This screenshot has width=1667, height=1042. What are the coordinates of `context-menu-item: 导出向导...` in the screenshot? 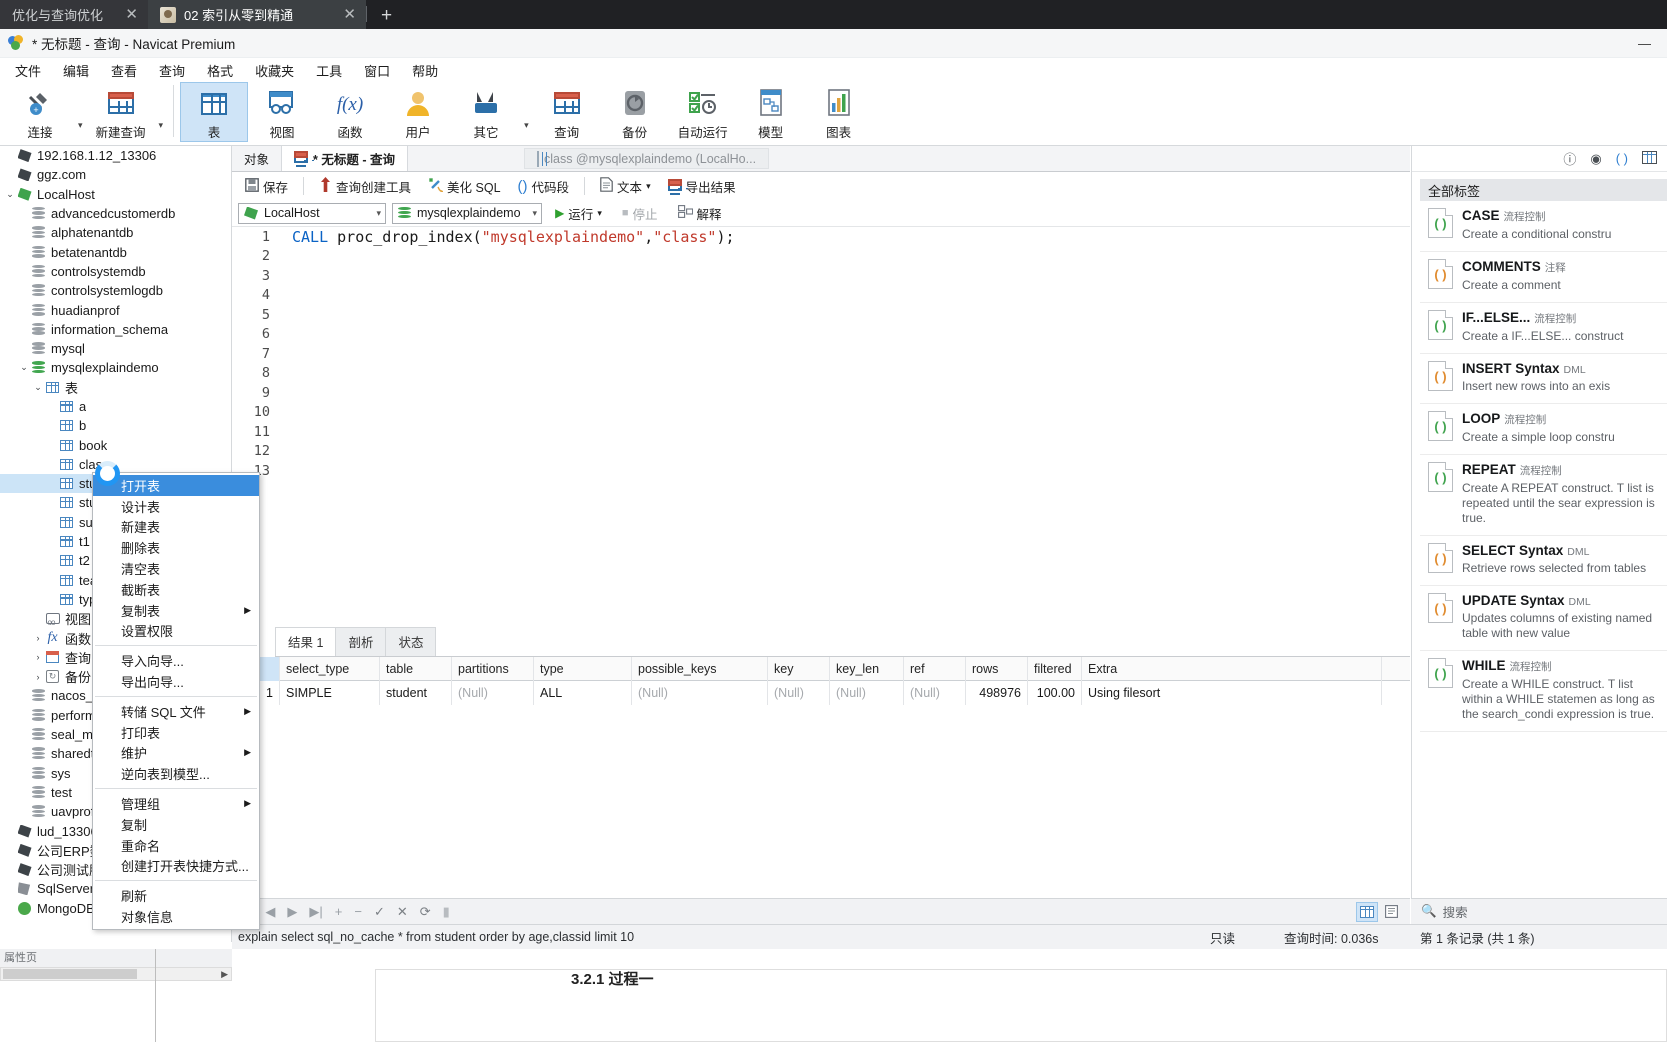 It's located at (176, 681).